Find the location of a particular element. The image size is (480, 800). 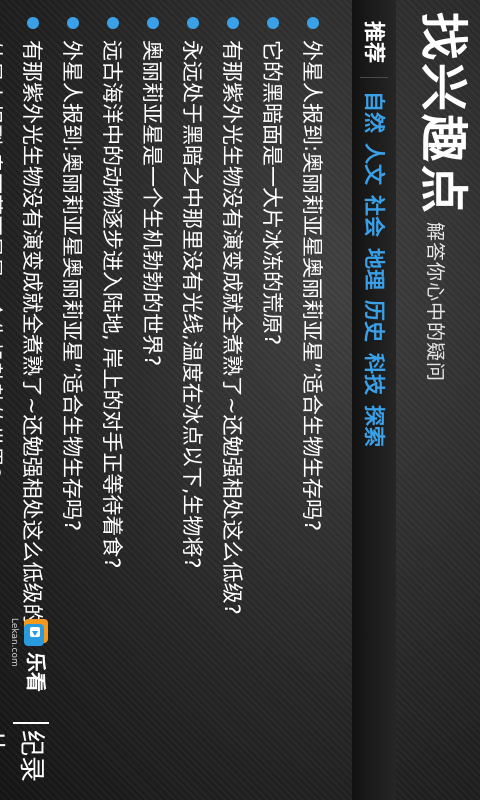

page-title: 找兴趣点 is located at coordinates (443, 114).